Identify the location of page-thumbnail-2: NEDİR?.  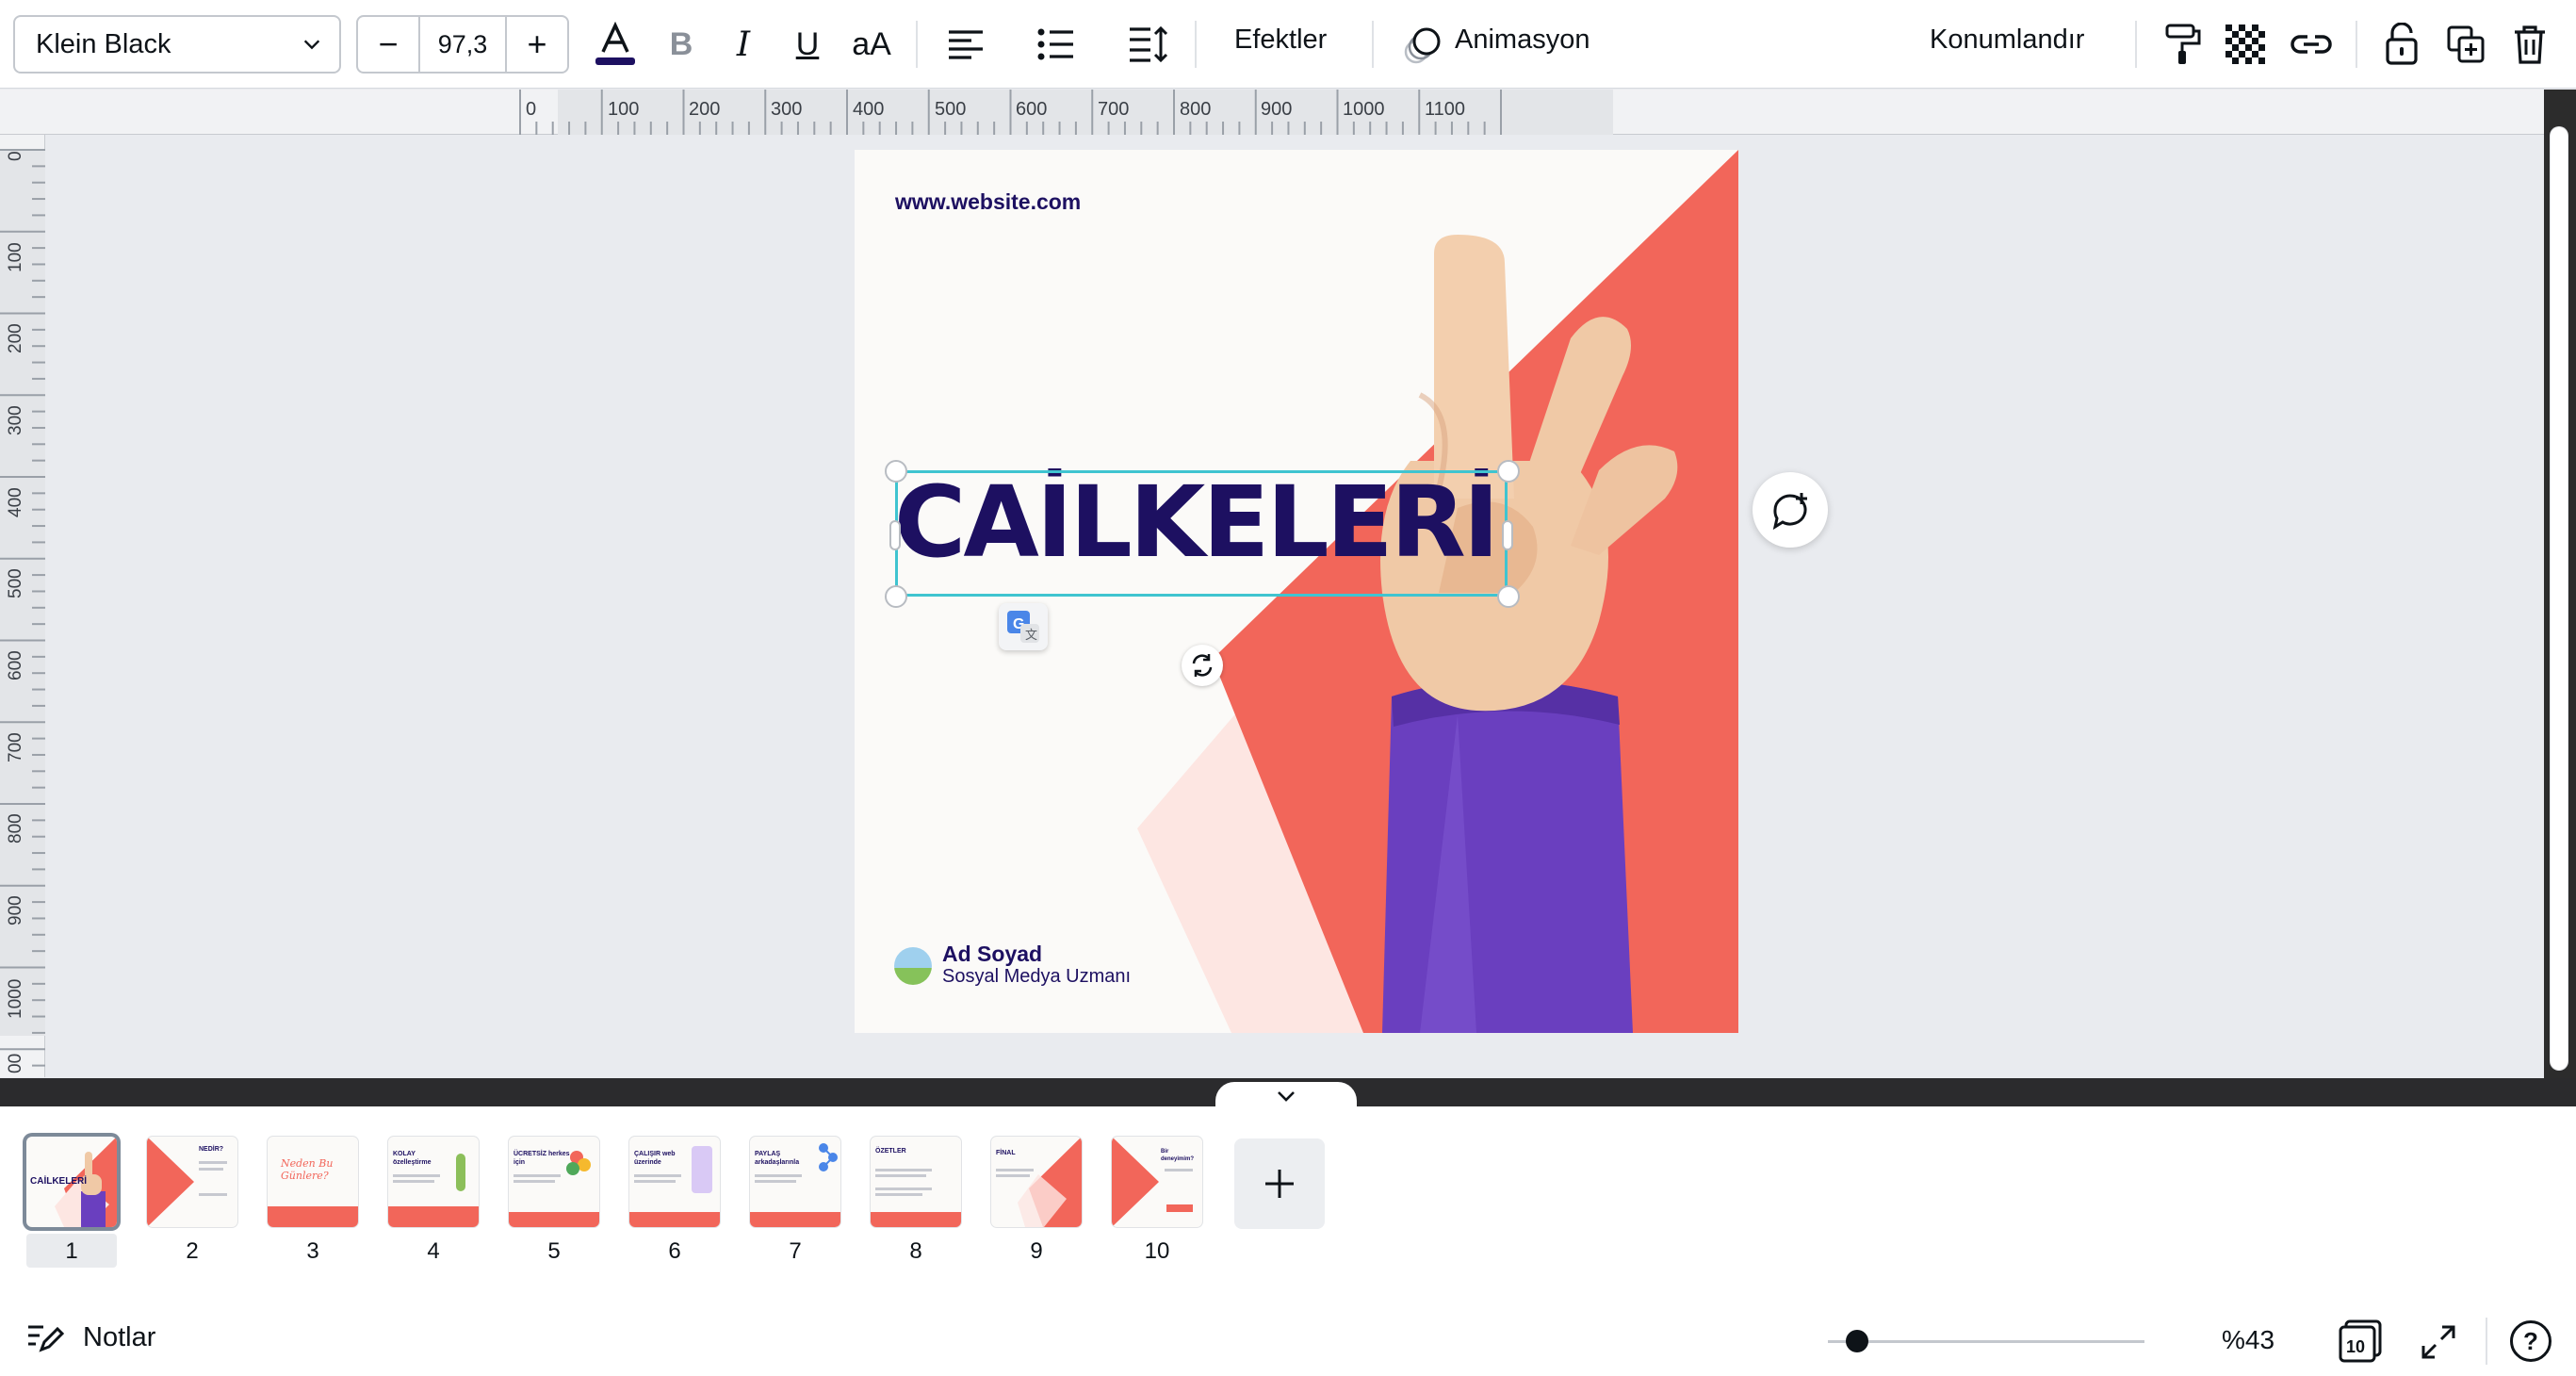
(192, 1182).